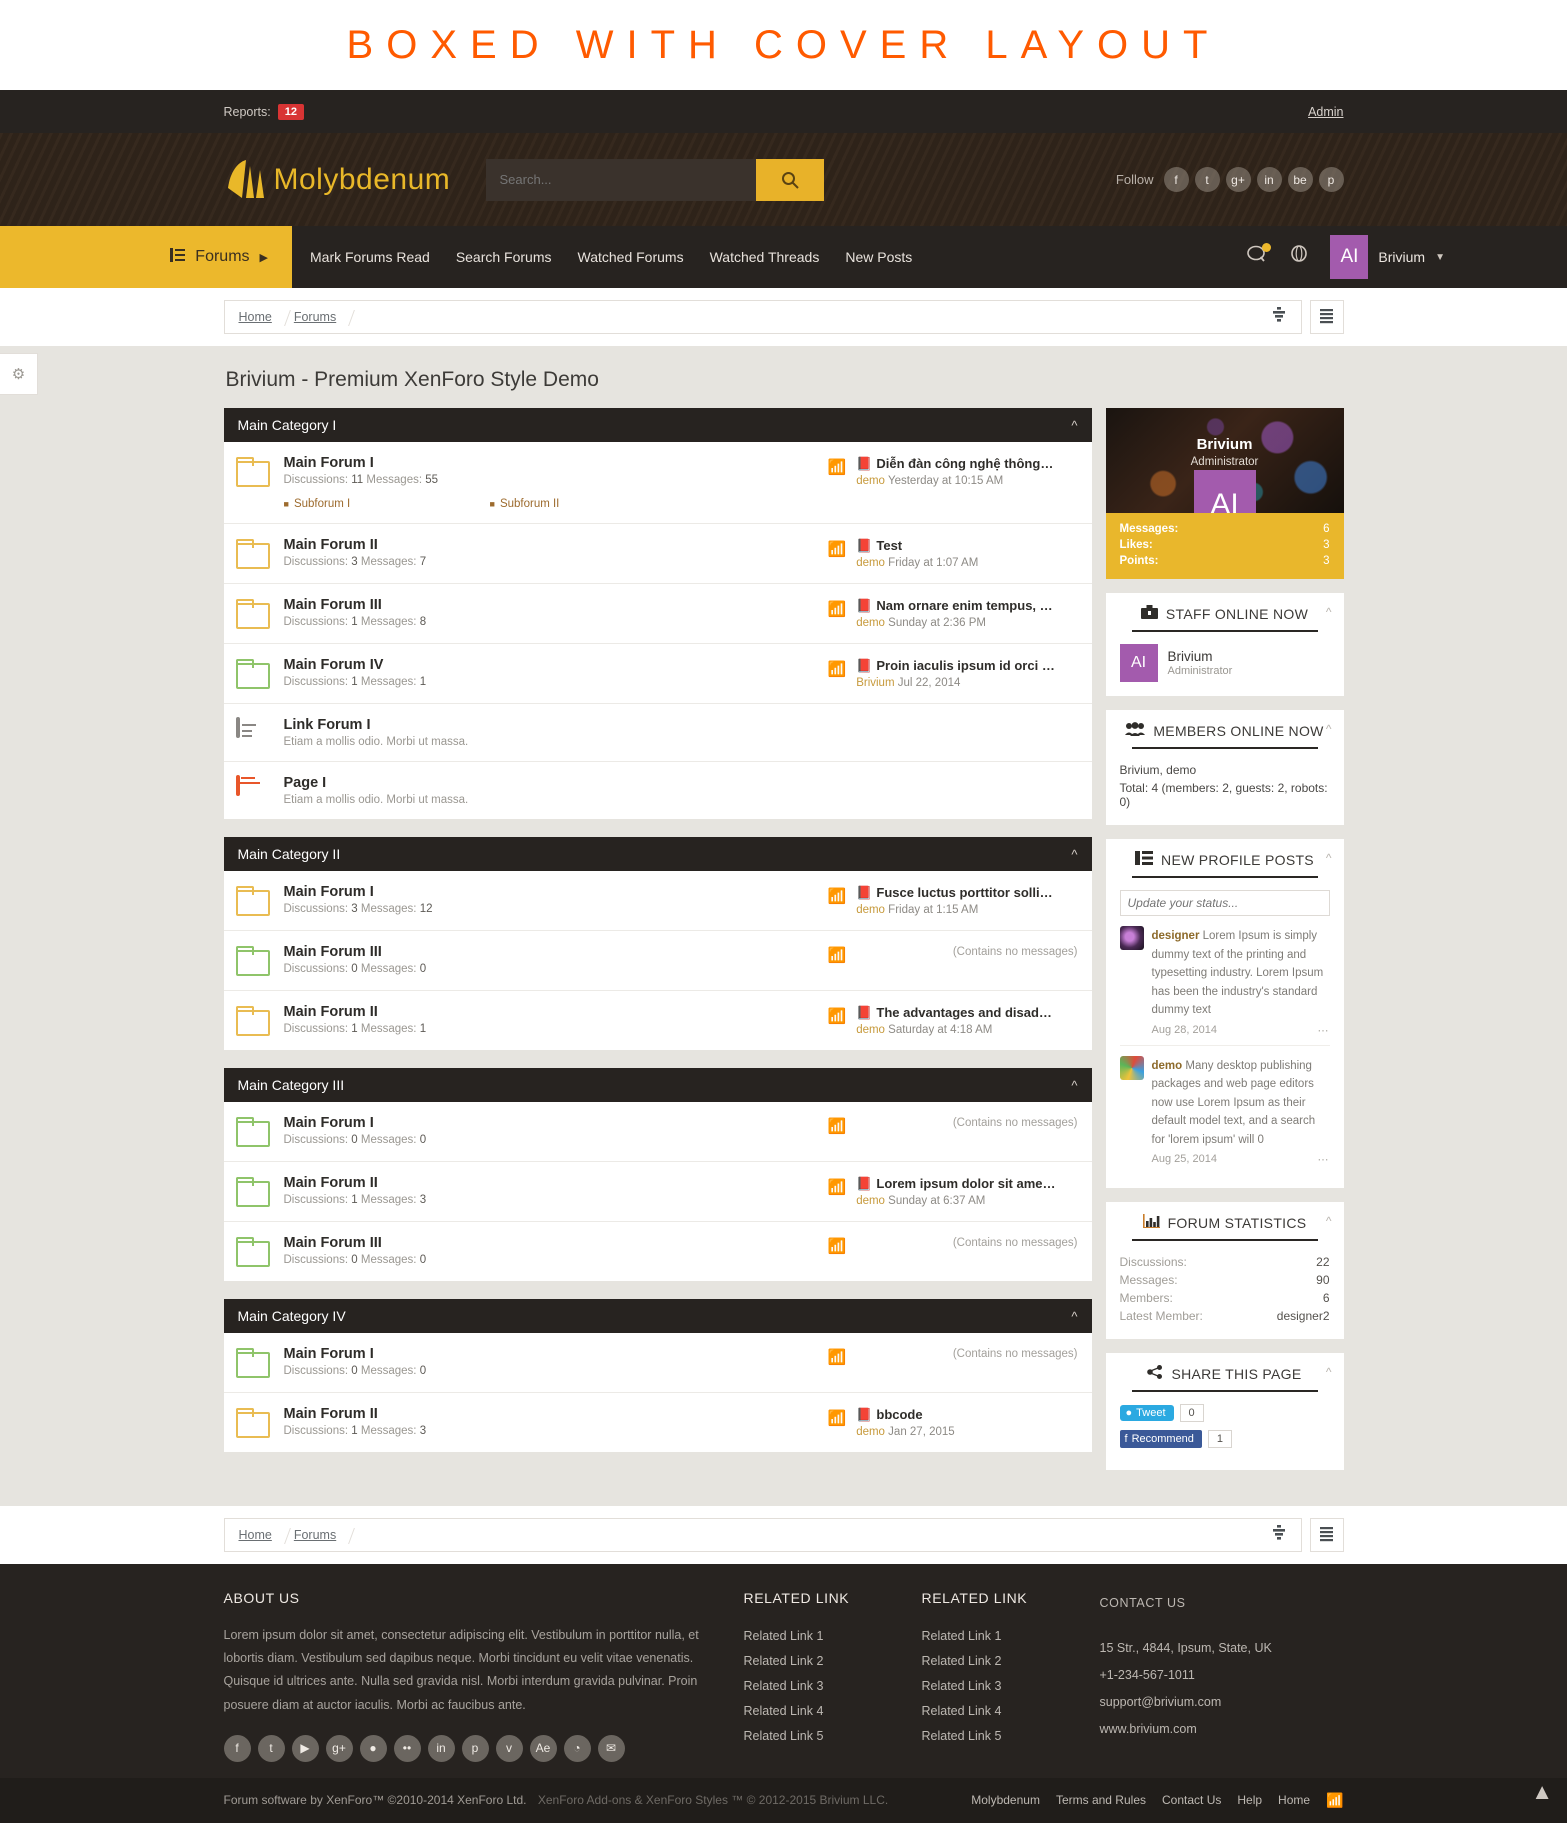 The image size is (1567, 1823). What do you see at coordinates (789, 179) in the screenshot?
I see `search-button` at bounding box center [789, 179].